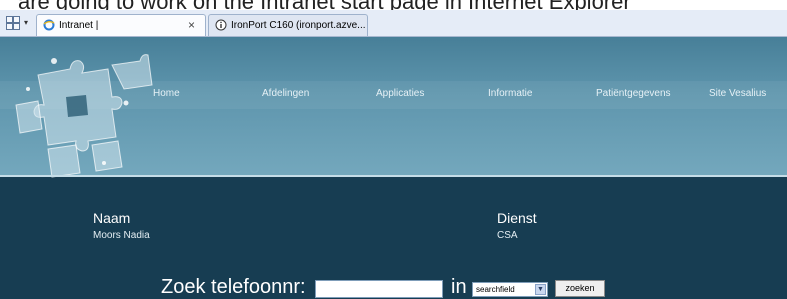 The height and width of the screenshot is (299, 787). What do you see at coordinates (49, 25) in the screenshot?
I see `ie-icon` at bounding box center [49, 25].